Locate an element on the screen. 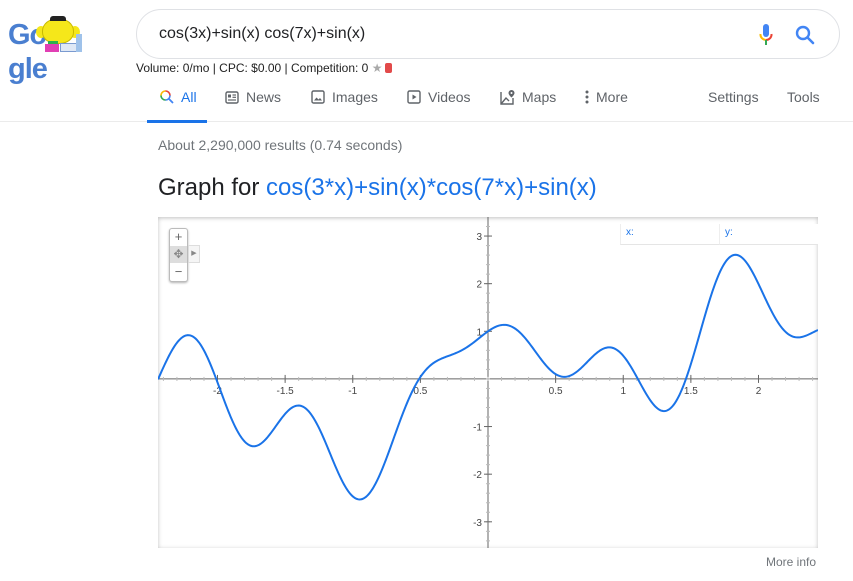 The width and height of the screenshot is (853, 581). x-readout: x: is located at coordinates (670, 234).